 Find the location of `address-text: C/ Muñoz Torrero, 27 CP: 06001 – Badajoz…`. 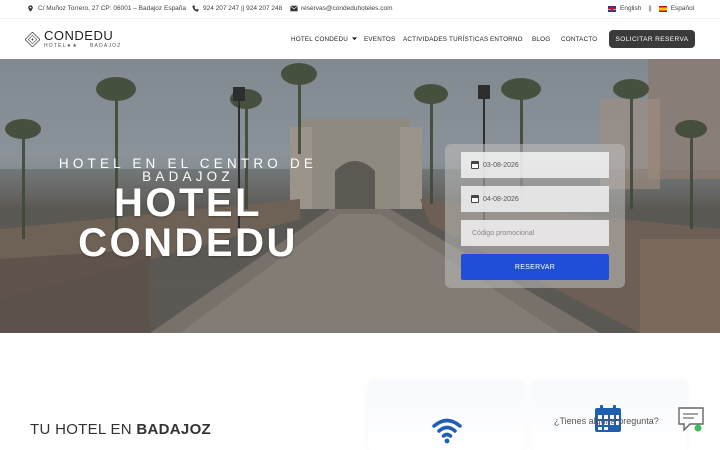

address-text: C/ Muñoz Torrero, 27 CP: 06001 – Badajoz… is located at coordinates (112, 8).